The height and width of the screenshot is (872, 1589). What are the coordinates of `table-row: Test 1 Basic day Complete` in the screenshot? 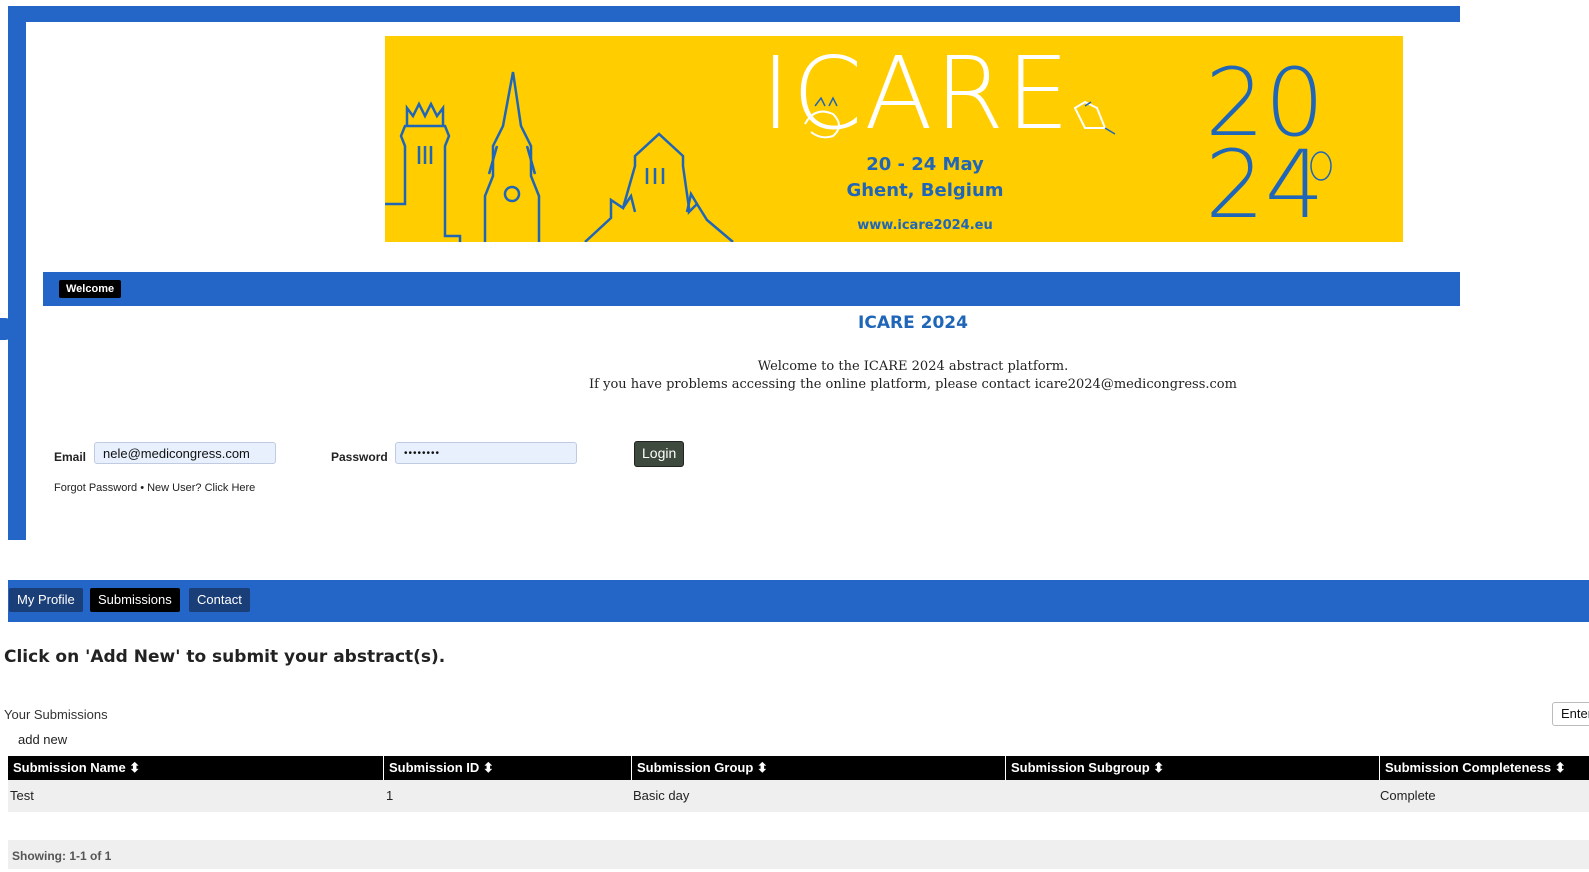 It's located at (798, 796).